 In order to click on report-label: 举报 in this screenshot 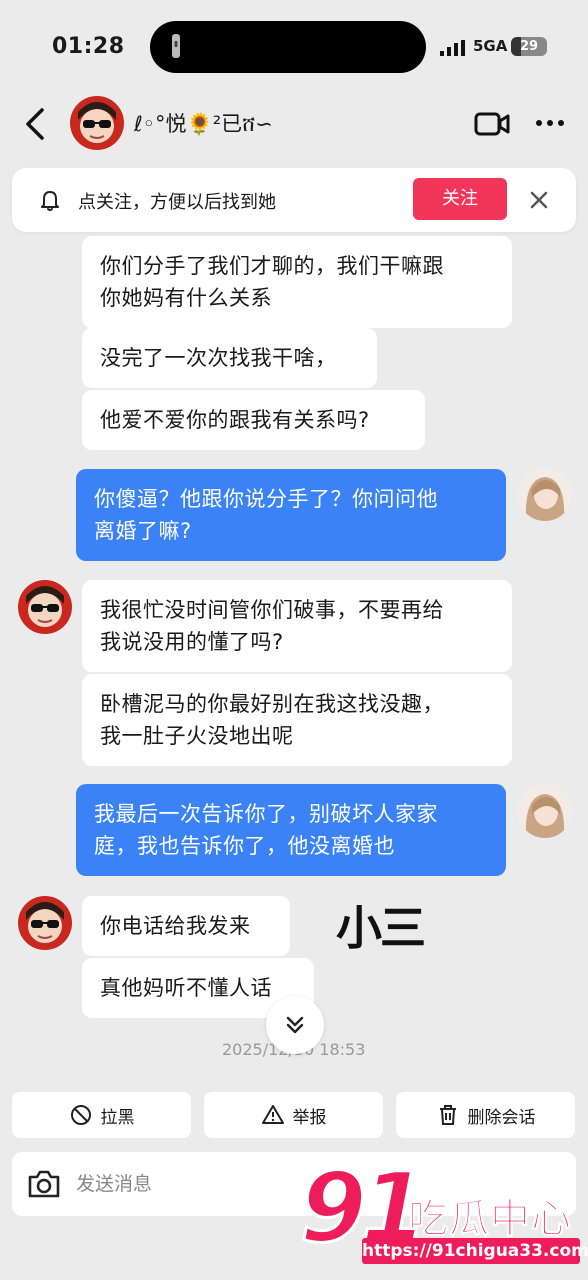, I will do `click(309, 1117)`.